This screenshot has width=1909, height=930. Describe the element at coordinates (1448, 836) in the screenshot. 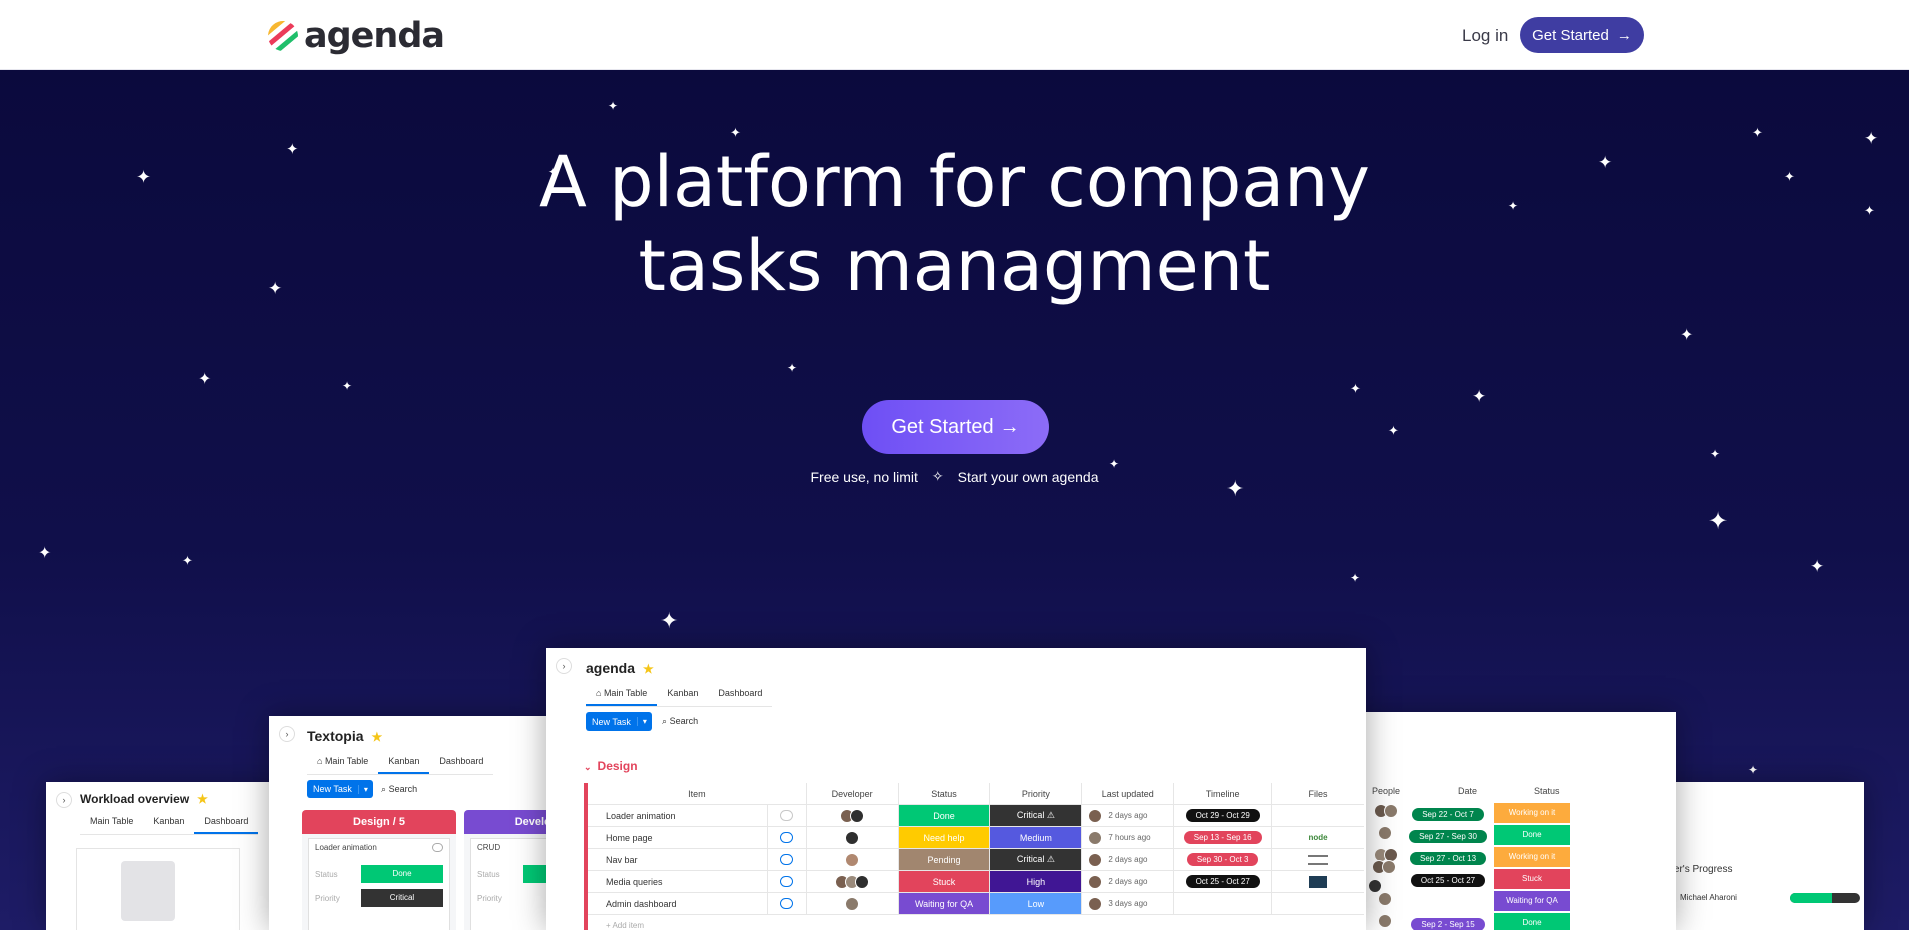

I see `date-pill: Sep 27 - Sep 30` at that location.